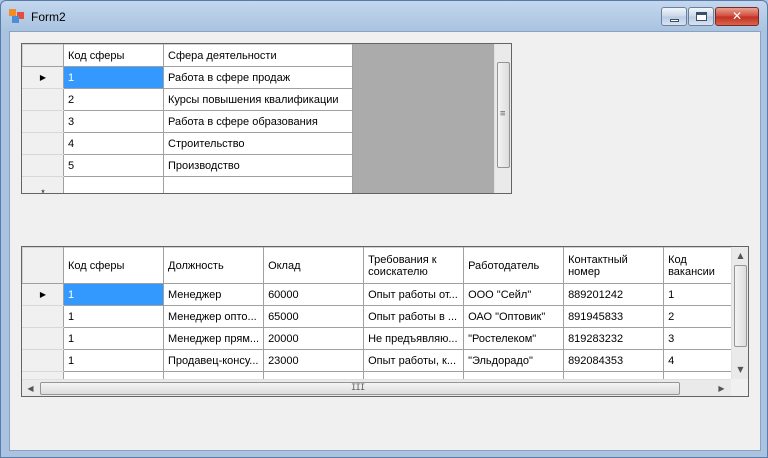  What do you see at coordinates (258, 55) in the screenshot?
I see `column-header-sphere-name: Сфера деятельности` at bounding box center [258, 55].